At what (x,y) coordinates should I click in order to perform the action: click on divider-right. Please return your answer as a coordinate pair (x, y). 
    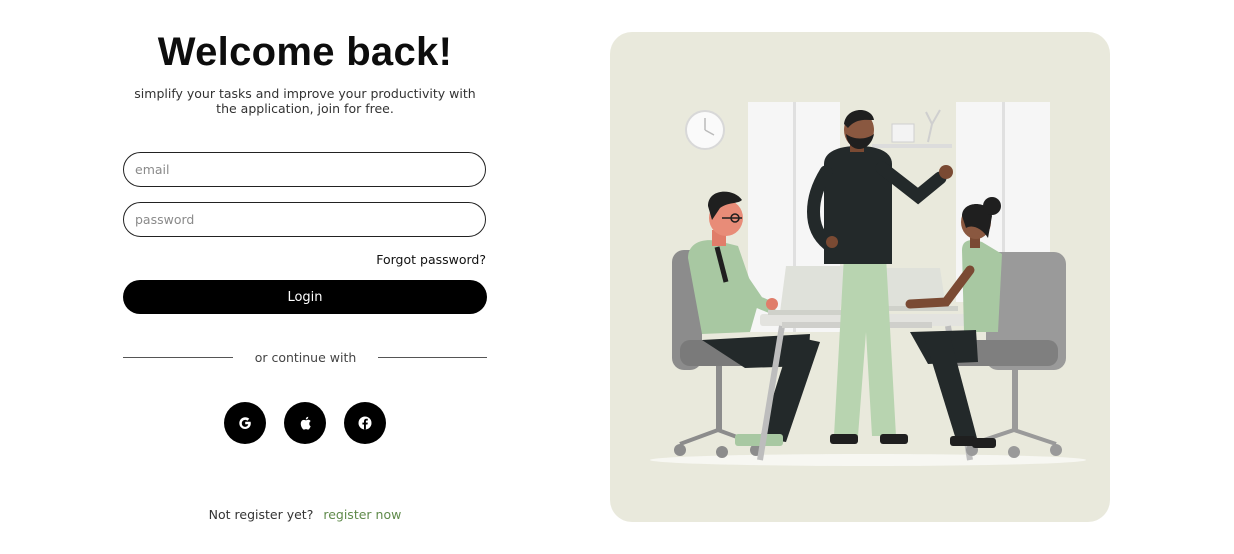
    Looking at the image, I should click on (432, 357).